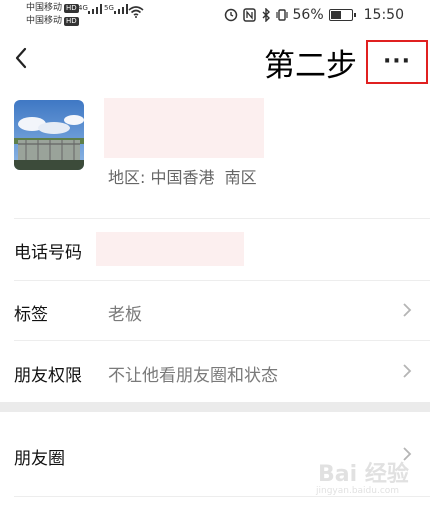  I want to click on carrier-info: 中国移动 HD 中国移动 HD, so click(52, 15).